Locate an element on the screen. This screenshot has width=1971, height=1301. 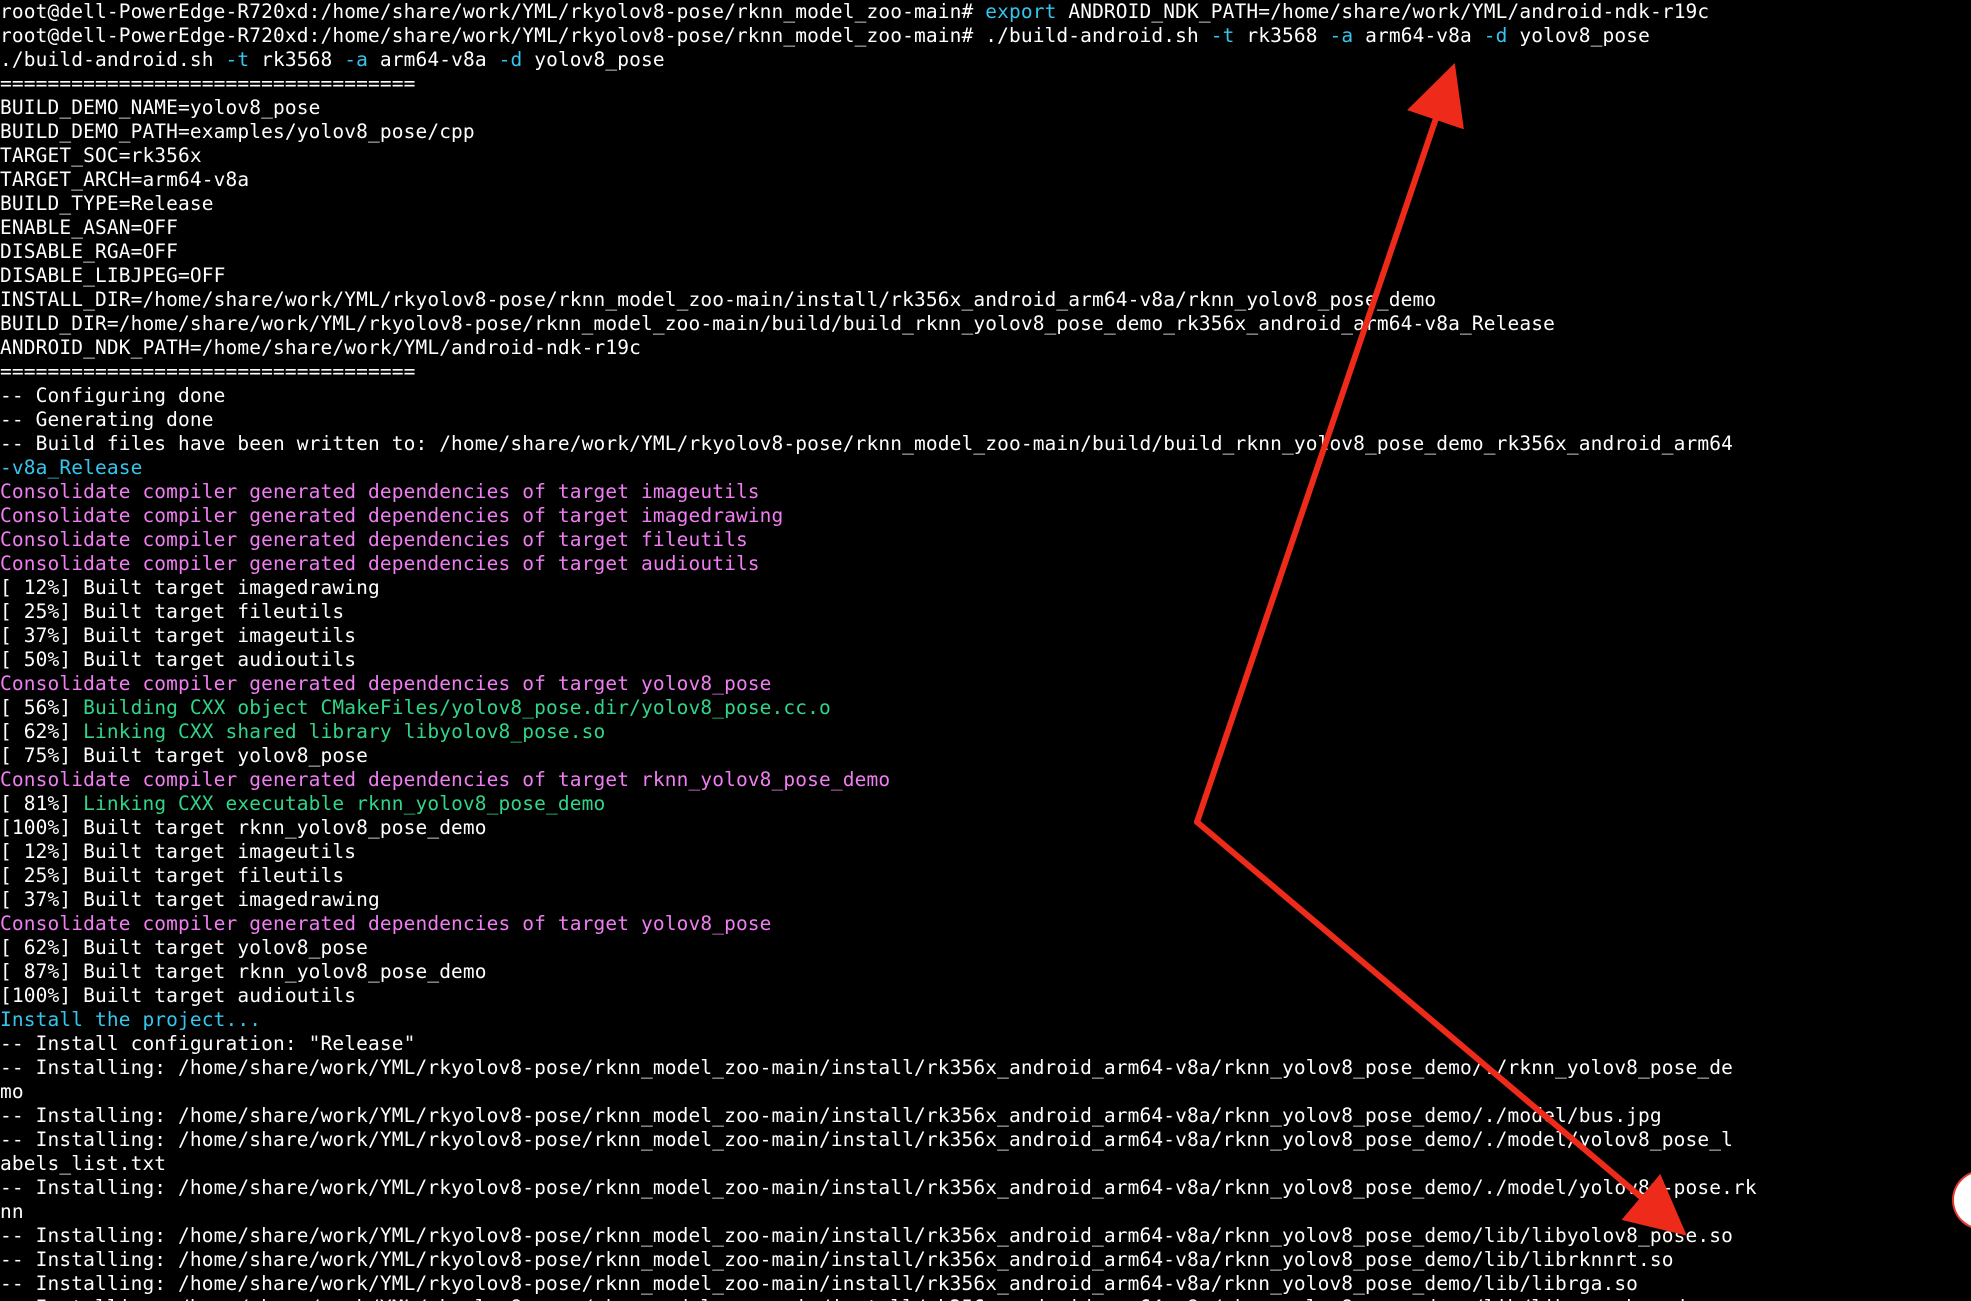
terminal-text-segment: [ 62%] Built target yolov8_pose is located at coordinates (184, 947).